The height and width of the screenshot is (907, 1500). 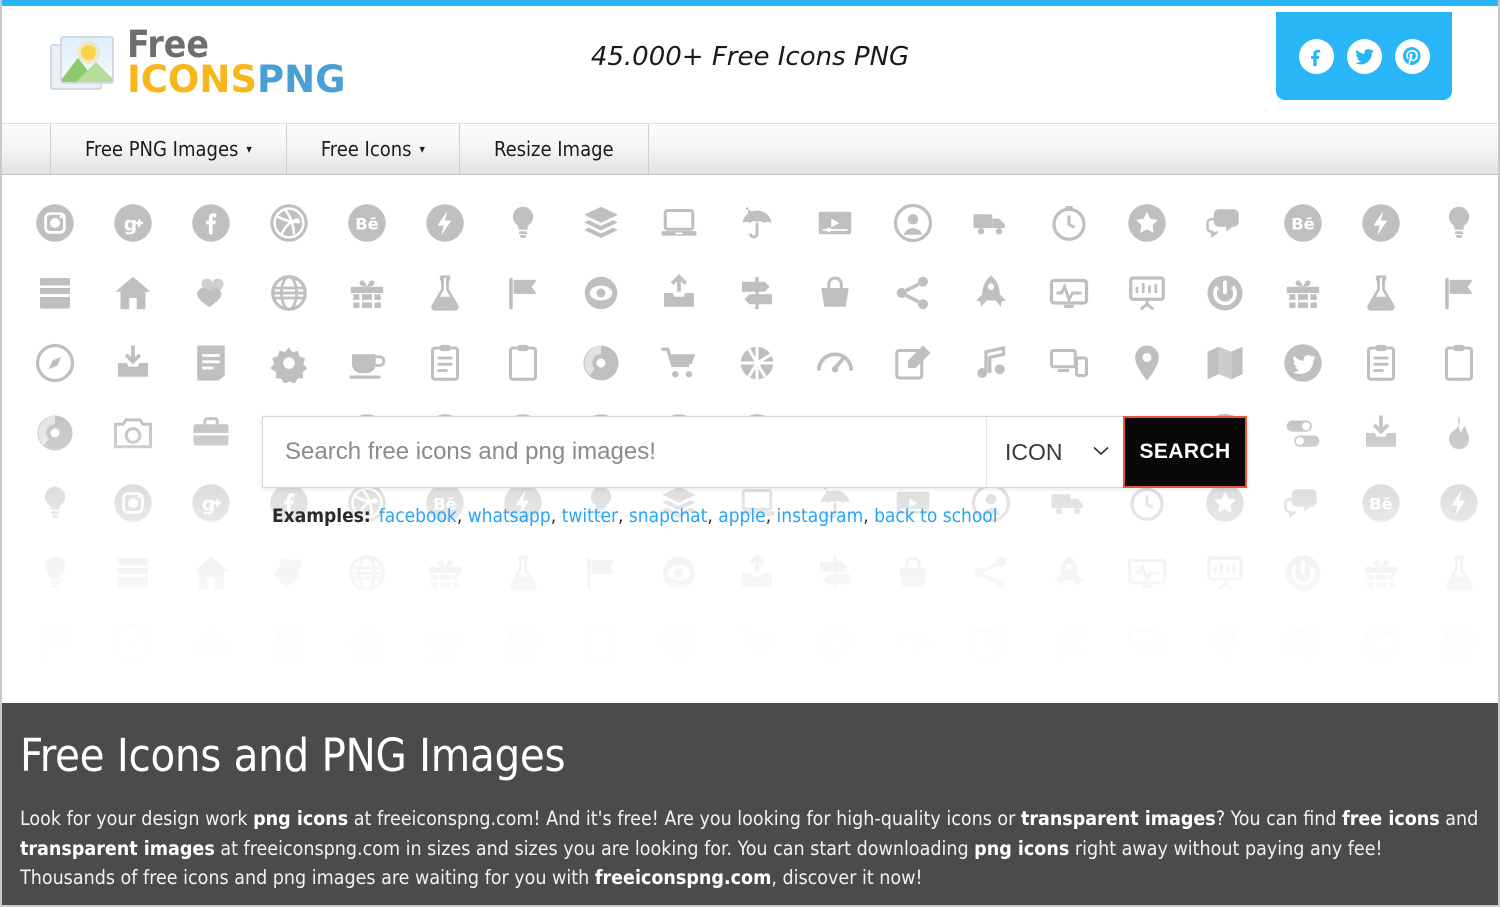 What do you see at coordinates (211, 363) in the screenshot?
I see `pattern-document-icon` at bounding box center [211, 363].